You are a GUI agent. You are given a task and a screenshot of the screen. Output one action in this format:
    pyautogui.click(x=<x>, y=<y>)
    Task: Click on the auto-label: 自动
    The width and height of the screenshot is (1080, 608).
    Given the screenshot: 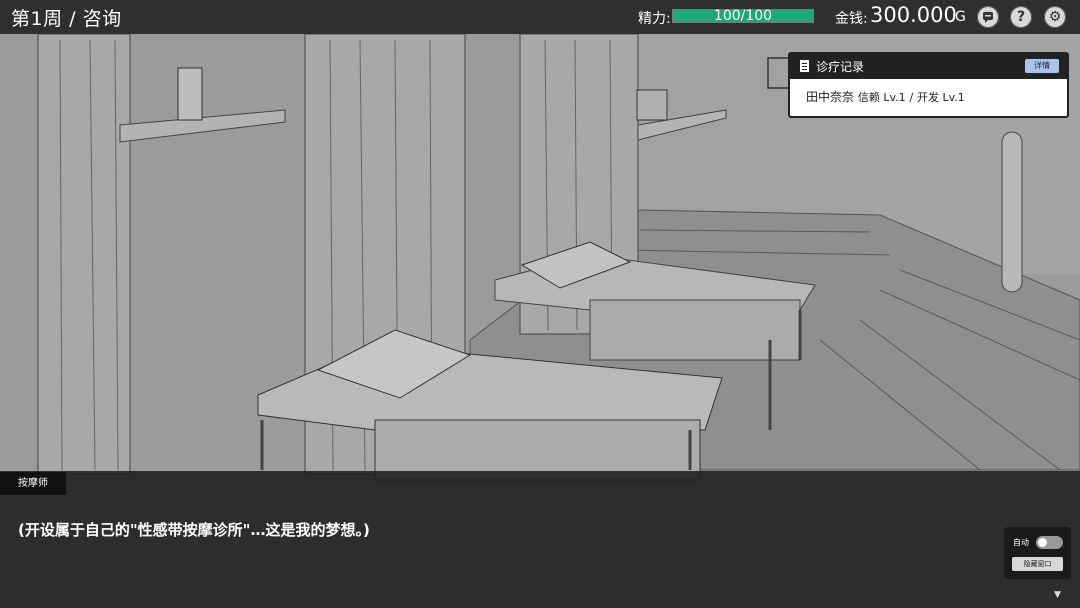 What is the action you would take?
    pyautogui.click(x=1021, y=542)
    